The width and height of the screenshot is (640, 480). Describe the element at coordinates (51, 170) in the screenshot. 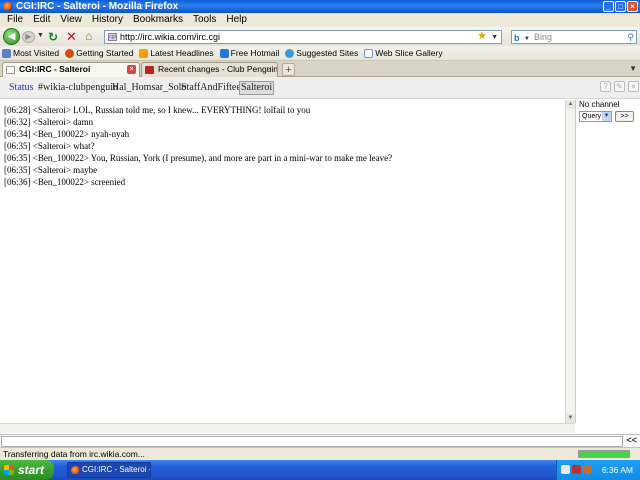

I see `chat-message: [06:35] <Salteroi> maybe` at that location.